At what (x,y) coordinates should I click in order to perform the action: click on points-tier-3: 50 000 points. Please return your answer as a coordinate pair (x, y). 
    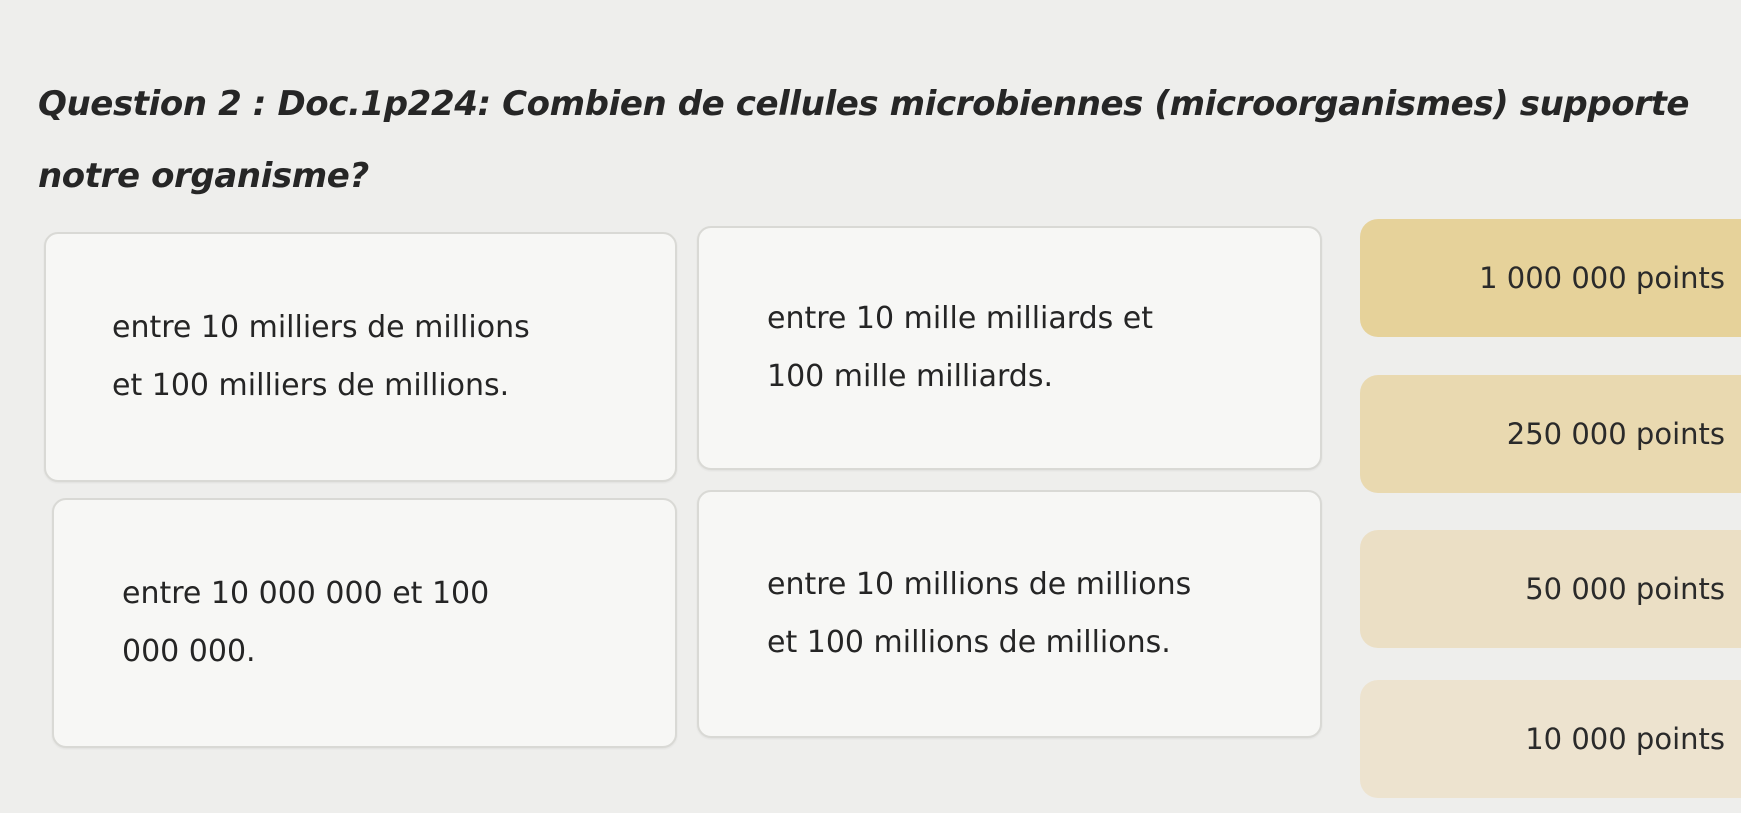
    Looking at the image, I should click on (1550, 589).